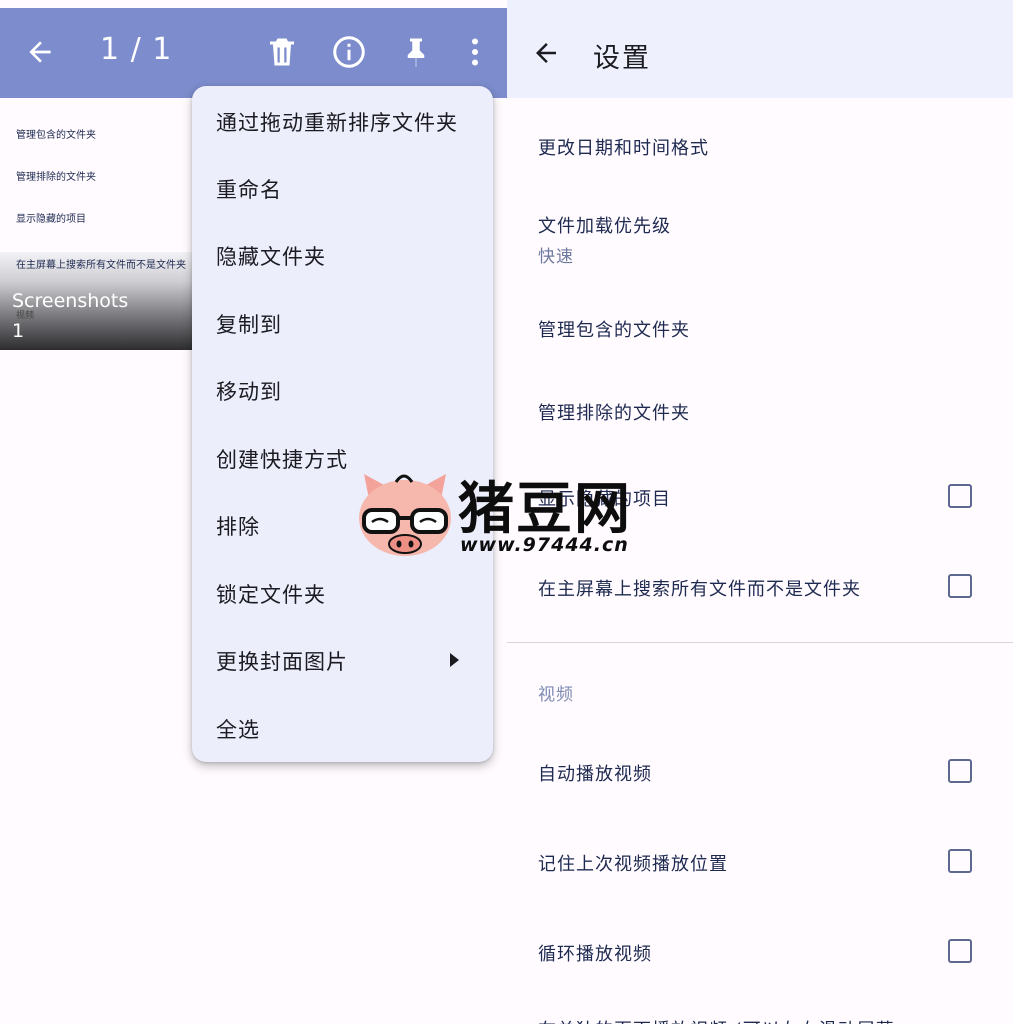  What do you see at coordinates (416, 52) in the screenshot?
I see `pin-icon` at bounding box center [416, 52].